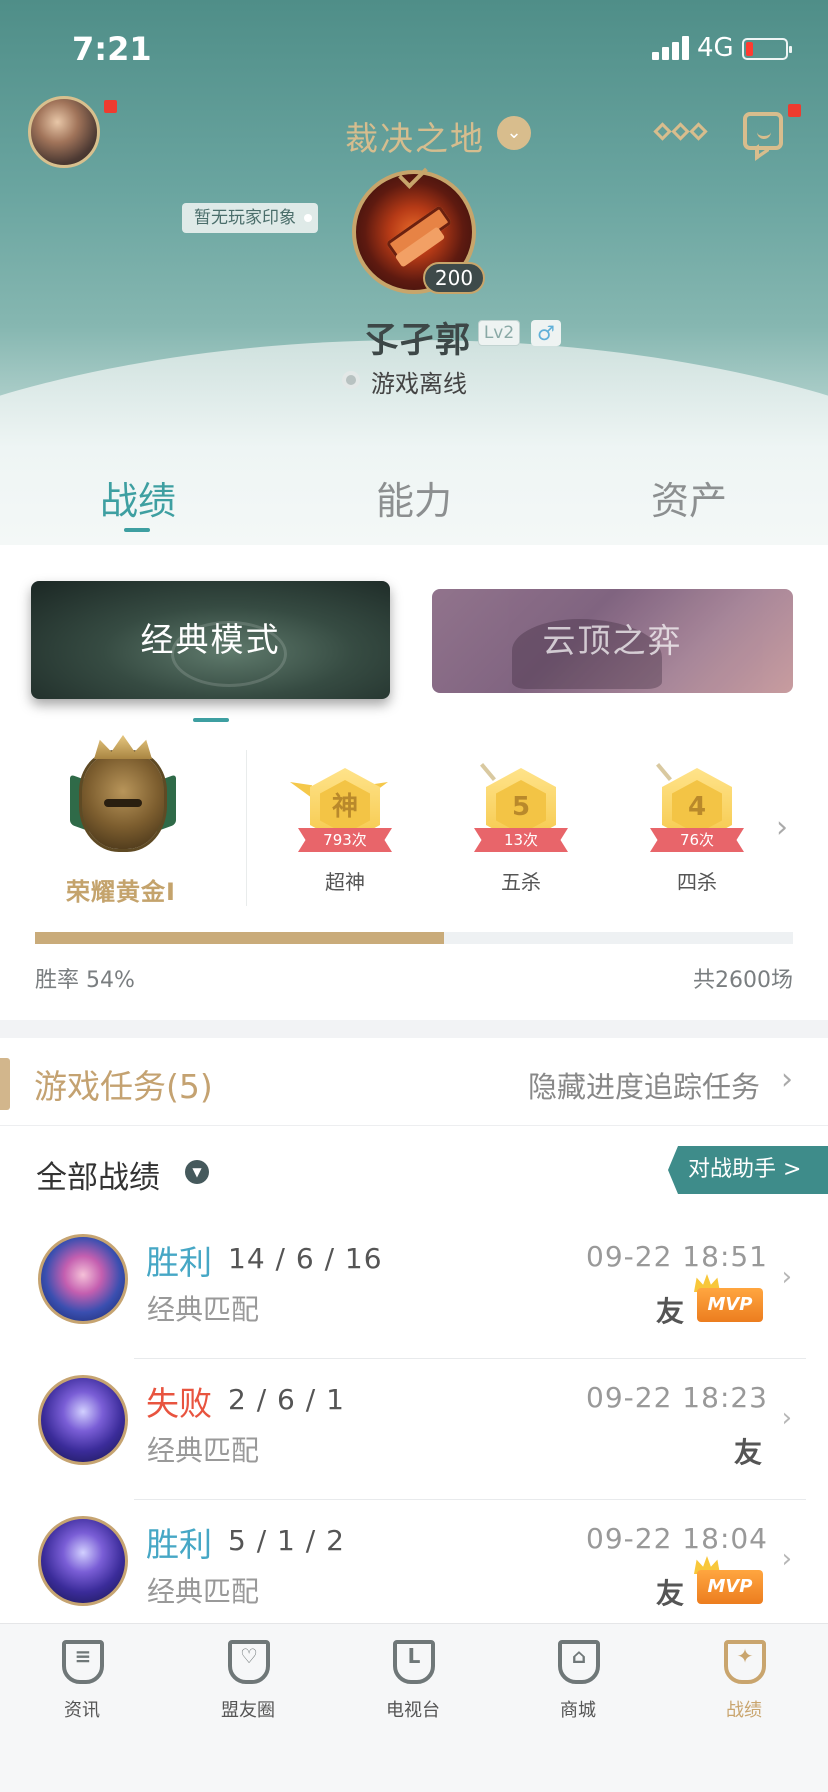 The width and height of the screenshot is (828, 1792). What do you see at coordinates (672, 48) in the screenshot?
I see `signal-icon` at bounding box center [672, 48].